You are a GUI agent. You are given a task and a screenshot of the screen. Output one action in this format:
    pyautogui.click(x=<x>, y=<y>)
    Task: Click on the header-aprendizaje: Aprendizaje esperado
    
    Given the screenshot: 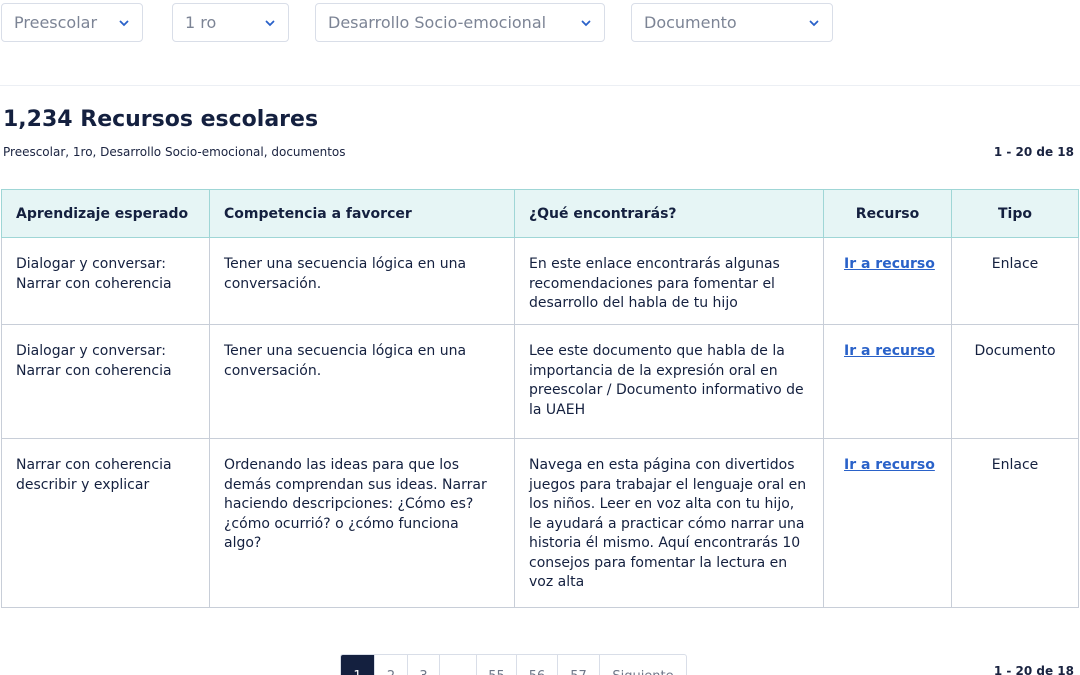 What is the action you would take?
    pyautogui.click(x=105, y=213)
    